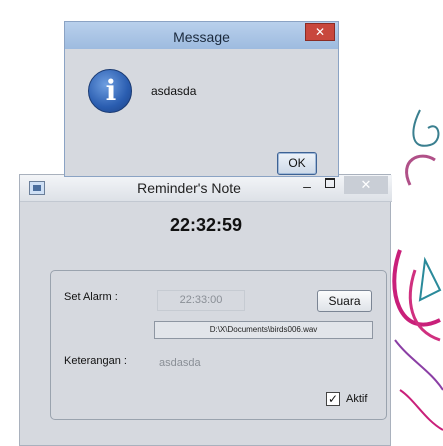 Image resolution: width=443 pixels, height=446 pixels. What do you see at coordinates (201, 300) in the screenshot?
I see `alarm-time-field: 22:33:00` at bounding box center [201, 300].